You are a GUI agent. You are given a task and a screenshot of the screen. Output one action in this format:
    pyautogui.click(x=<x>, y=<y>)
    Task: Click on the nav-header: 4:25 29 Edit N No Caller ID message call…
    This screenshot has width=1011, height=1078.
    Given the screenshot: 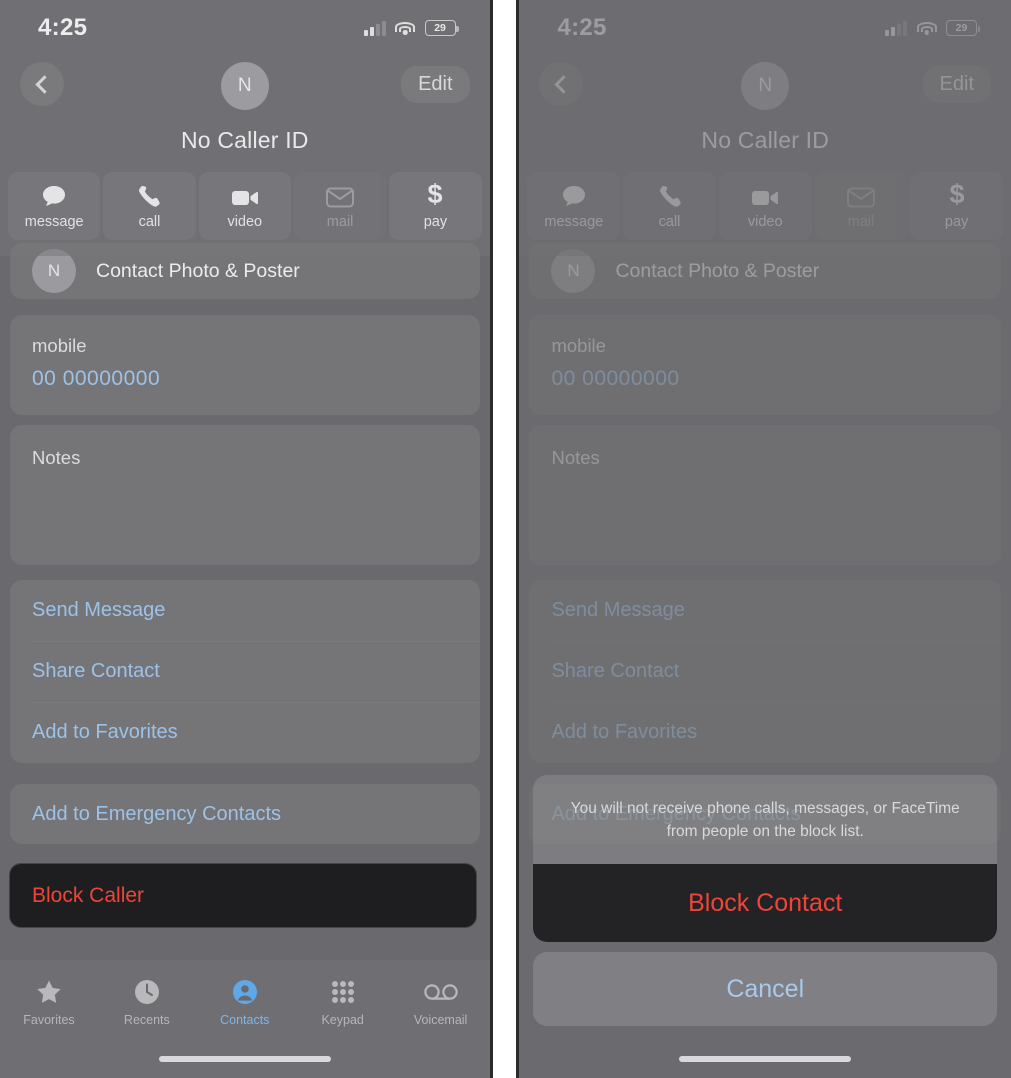 What is the action you would take?
    pyautogui.click(x=245, y=128)
    